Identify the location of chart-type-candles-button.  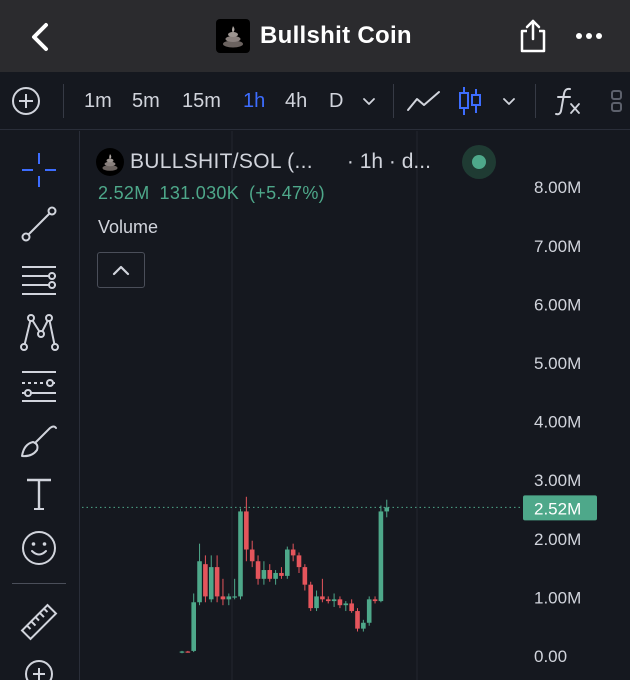
(470, 101).